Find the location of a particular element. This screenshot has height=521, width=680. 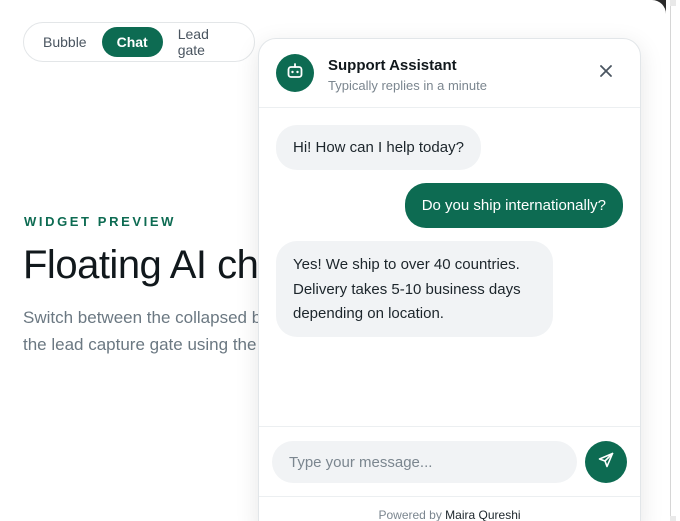

send-icon is located at coordinates (606, 462).